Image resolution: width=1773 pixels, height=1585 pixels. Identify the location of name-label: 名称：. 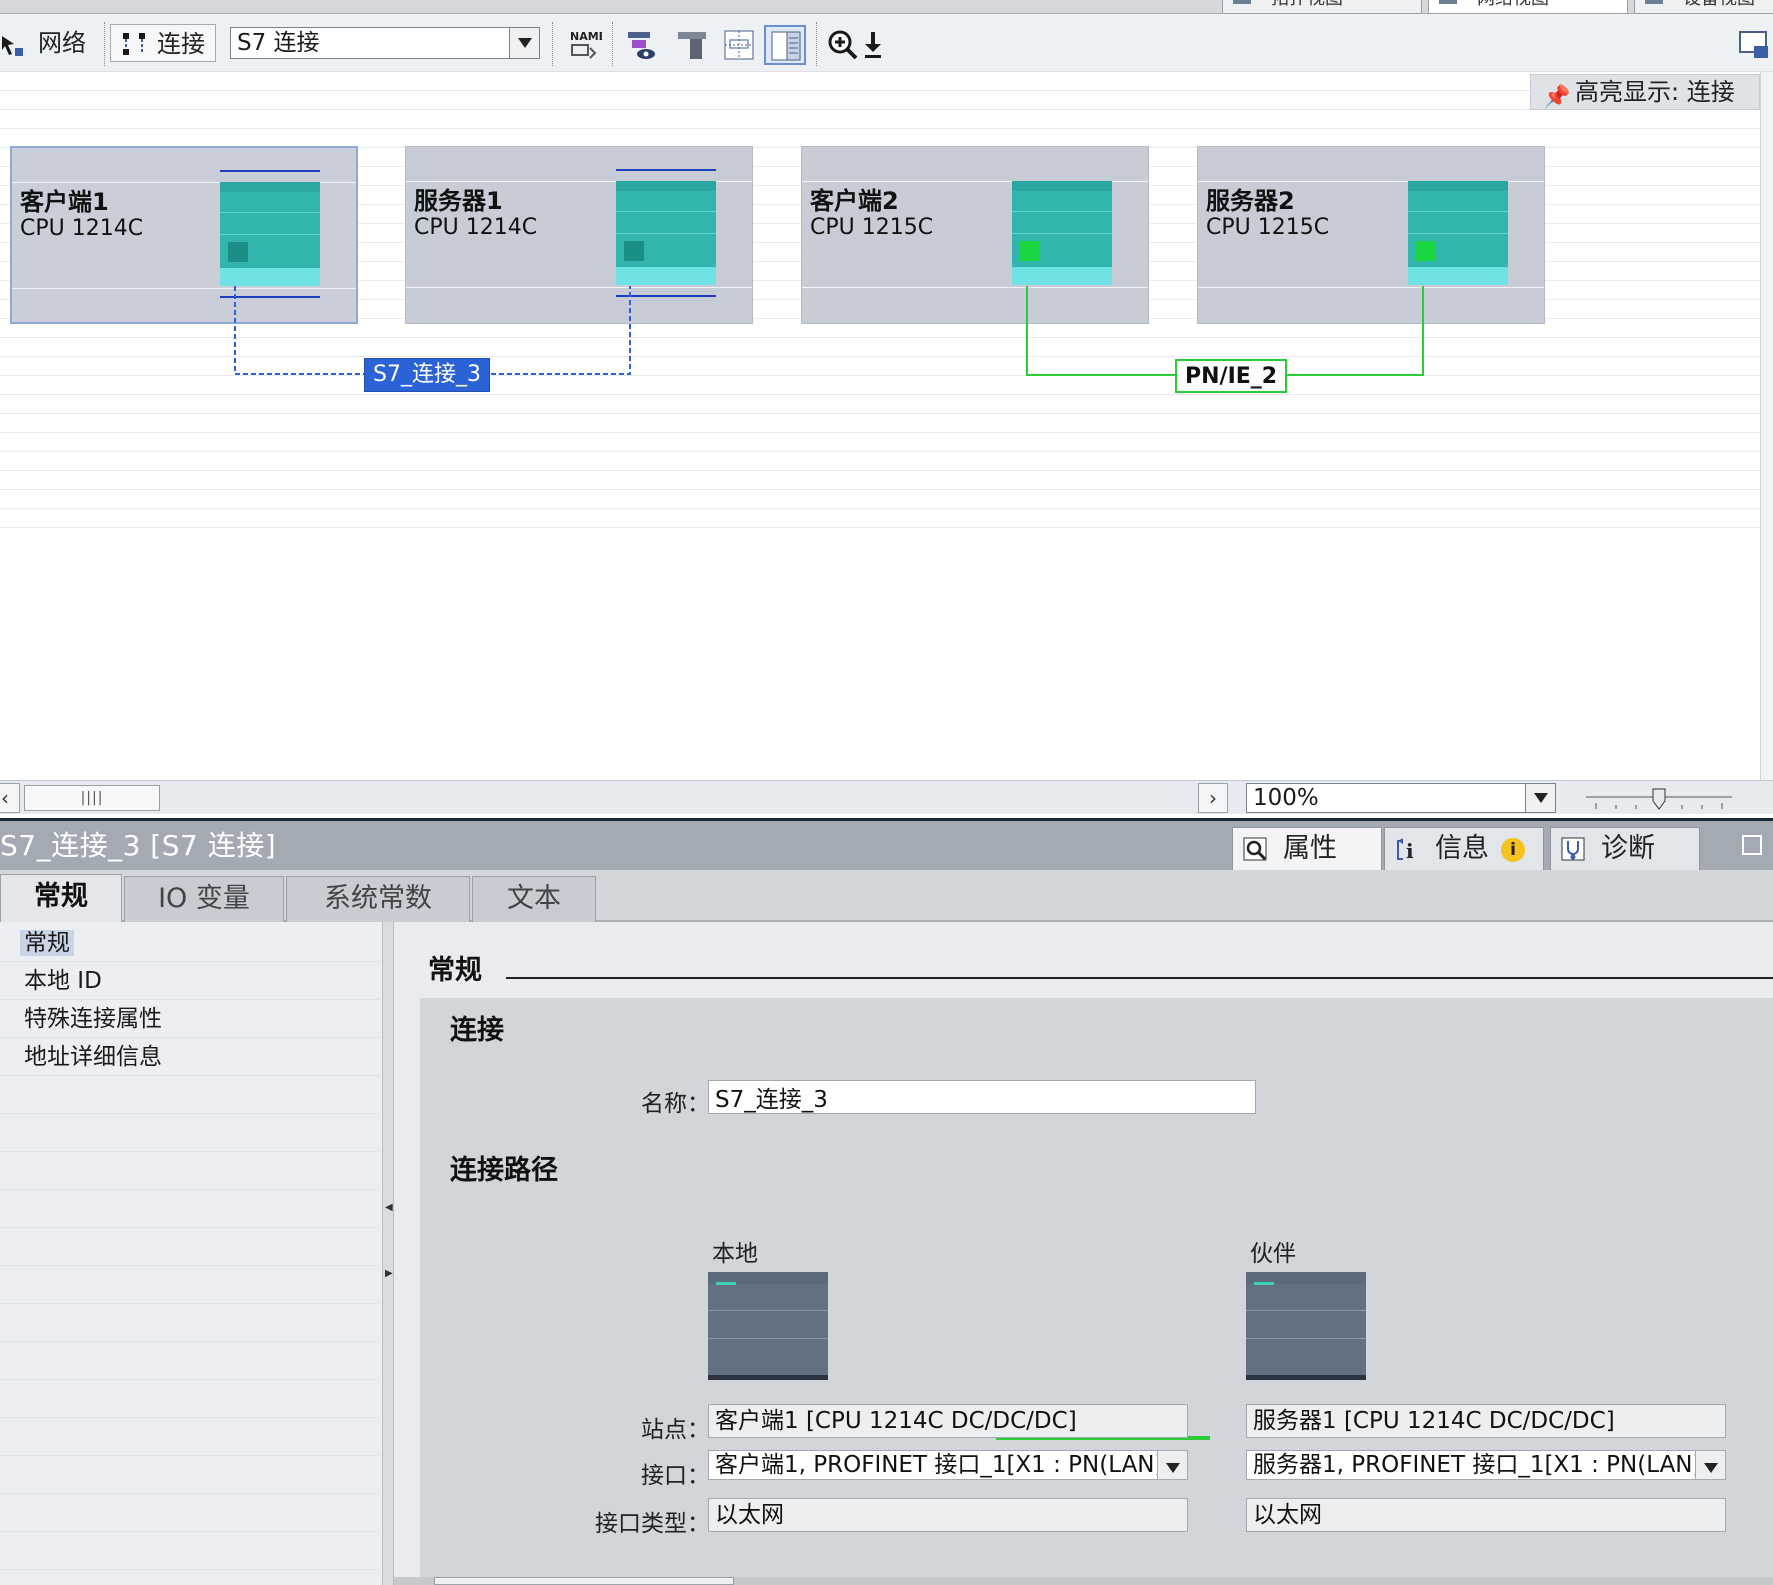
(675, 1104).